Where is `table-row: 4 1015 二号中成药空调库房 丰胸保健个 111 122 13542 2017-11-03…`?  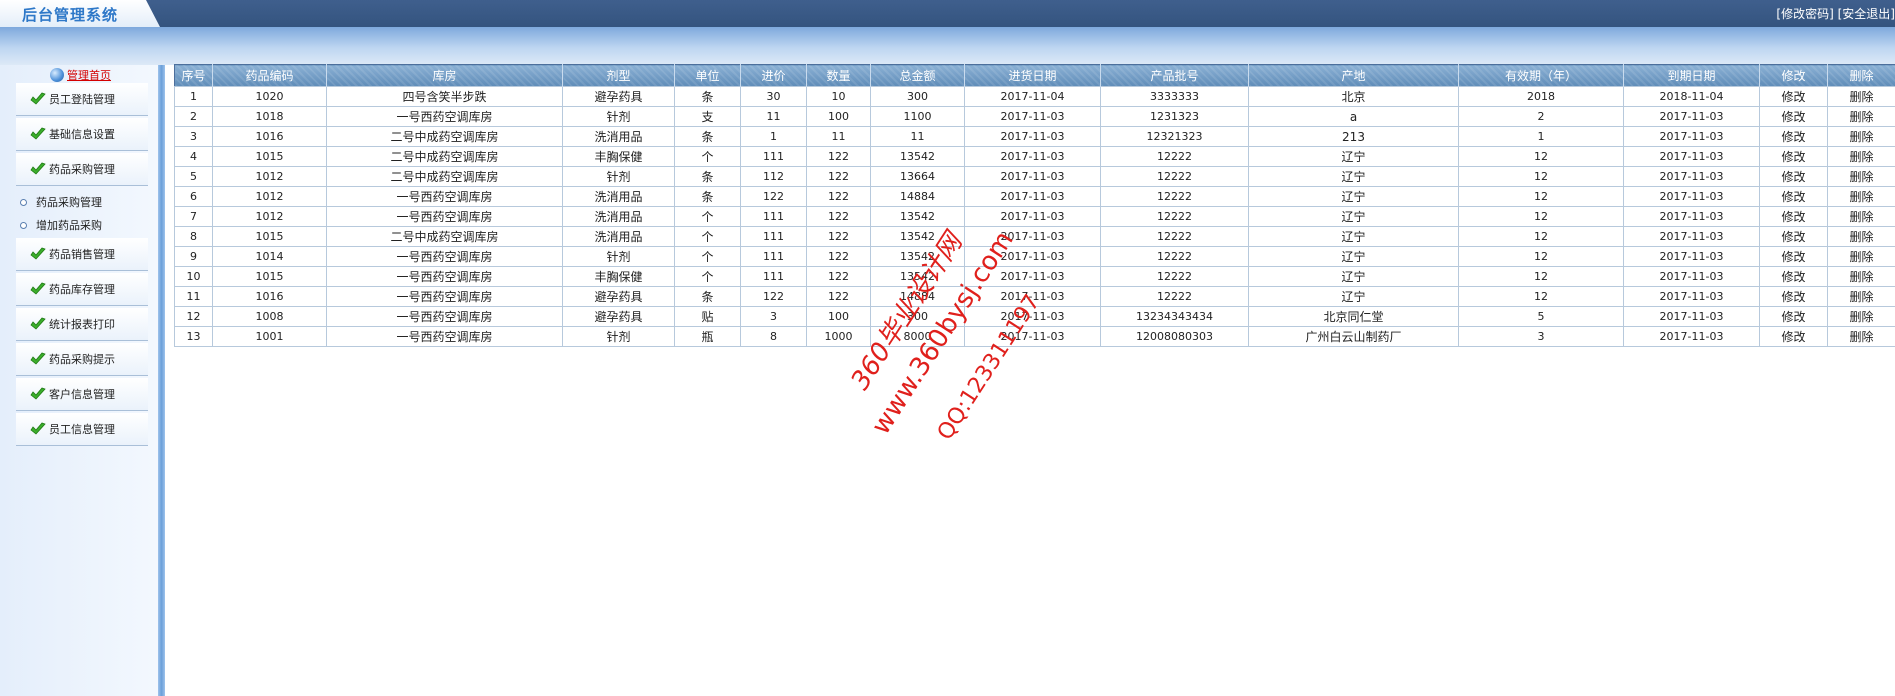 table-row: 4 1015 二号中成药空调库房 丰胸保健个 111 122 13542 2017-11-03… is located at coordinates (1034, 156).